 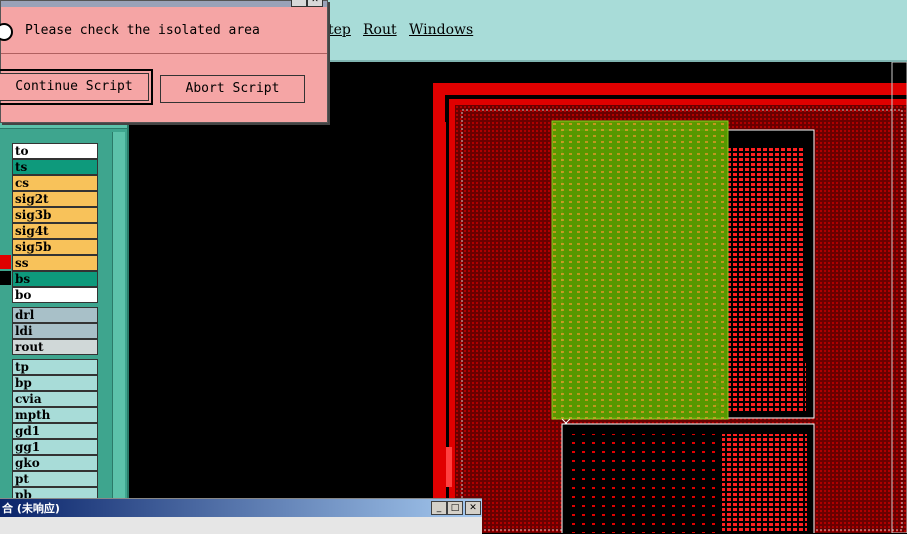 I want to click on layer-item-sig2t: sig2t, so click(x=55, y=199).